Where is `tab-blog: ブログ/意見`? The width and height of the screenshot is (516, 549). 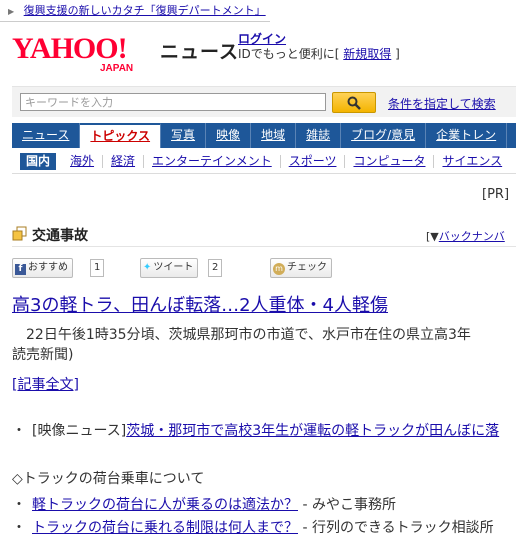 tab-blog: ブログ/意見 is located at coordinates (384, 135).